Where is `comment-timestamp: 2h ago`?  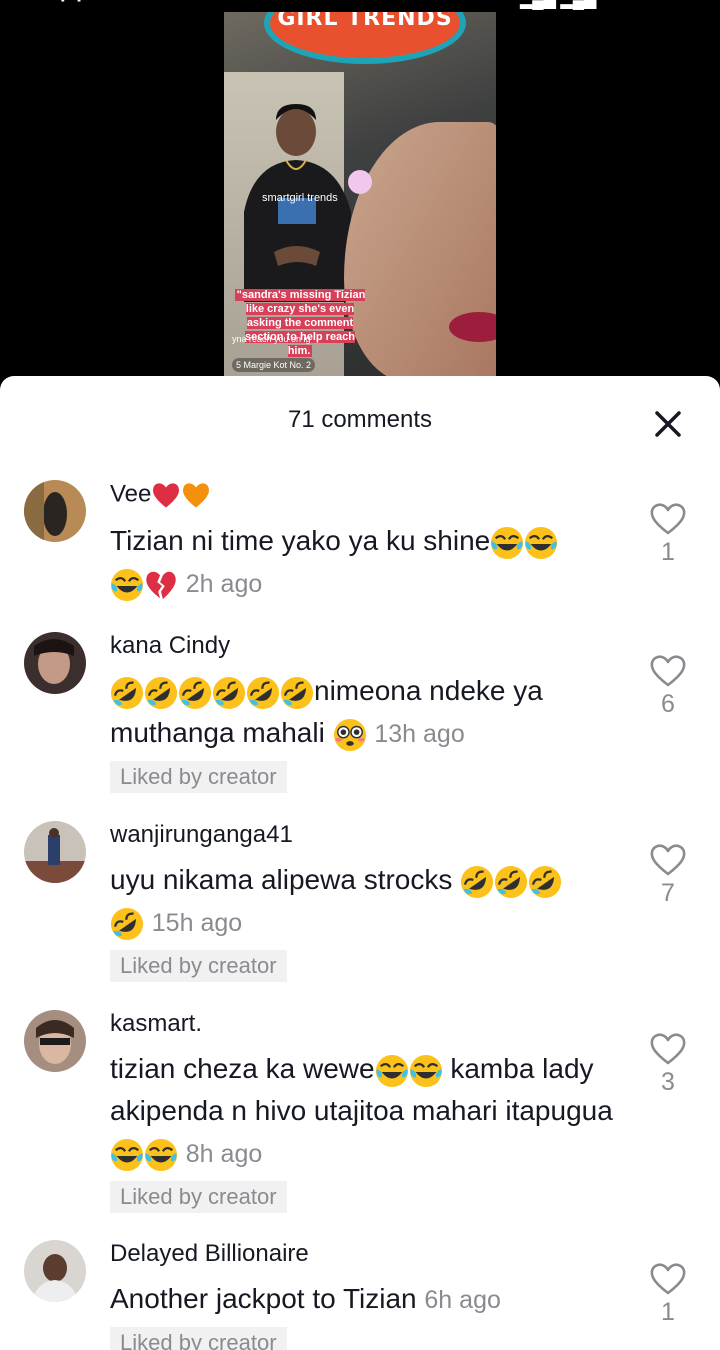 comment-timestamp: 2h ago is located at coordinates (224, 584).